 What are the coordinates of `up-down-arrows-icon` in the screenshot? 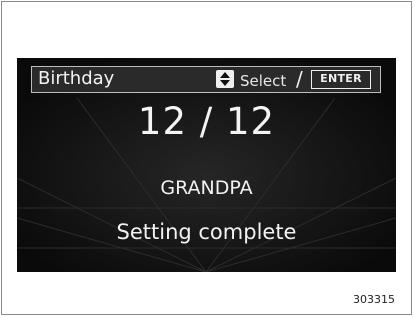 It's located at (225, 79).